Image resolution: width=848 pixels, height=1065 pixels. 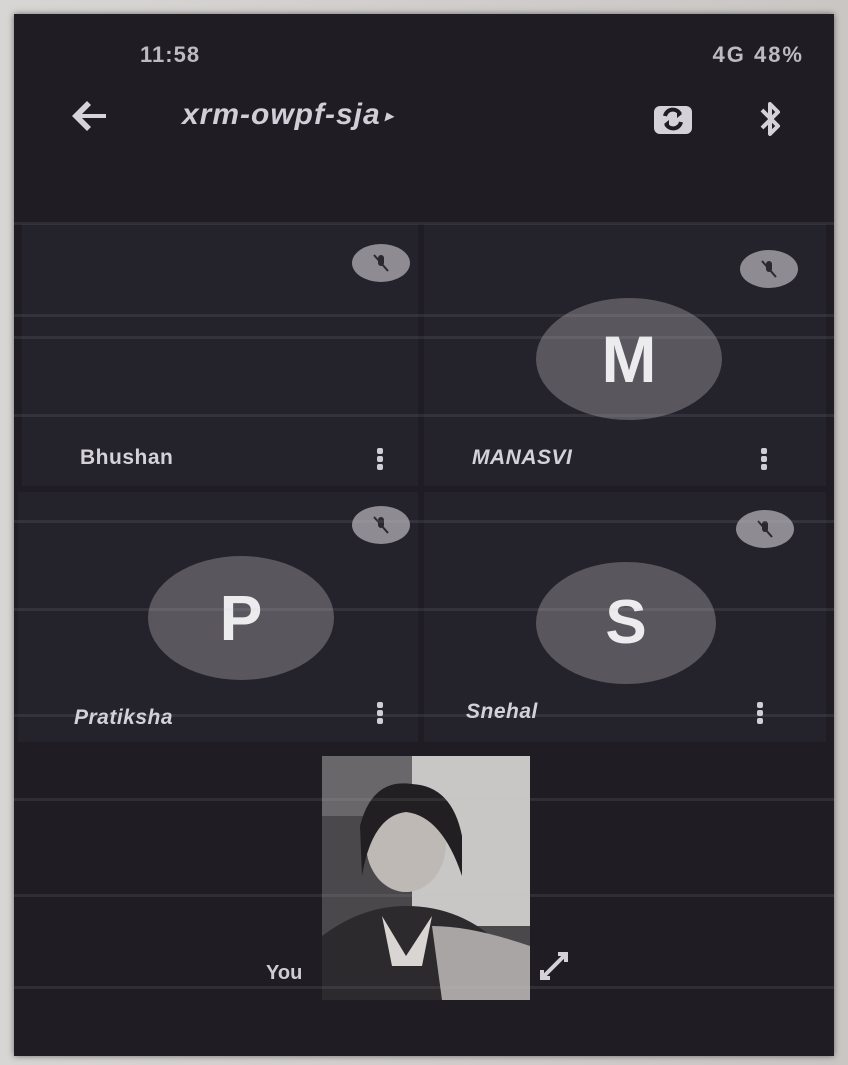 What do you see at coordinates (127, 457) in the screenshot?
I see `participant-name: Bhushan` at bounding box center [127, 457].